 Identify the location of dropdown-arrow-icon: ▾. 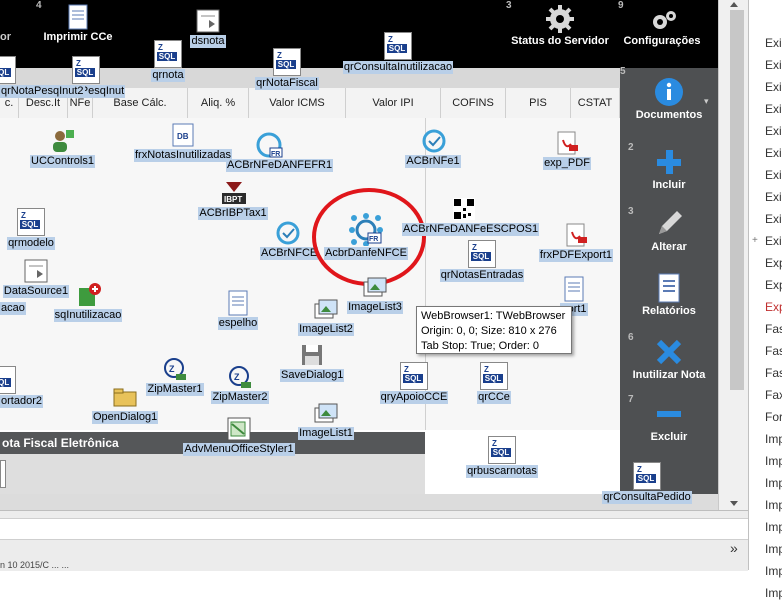
(706, 101).